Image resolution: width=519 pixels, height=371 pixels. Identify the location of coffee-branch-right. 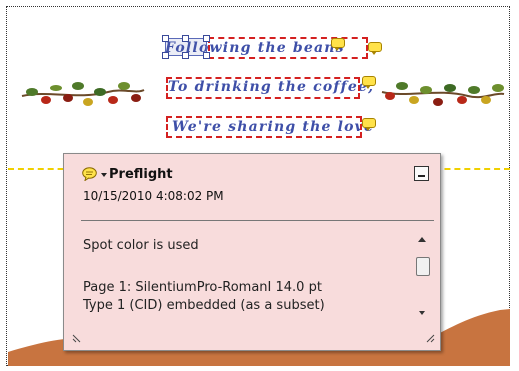
(443, 94).